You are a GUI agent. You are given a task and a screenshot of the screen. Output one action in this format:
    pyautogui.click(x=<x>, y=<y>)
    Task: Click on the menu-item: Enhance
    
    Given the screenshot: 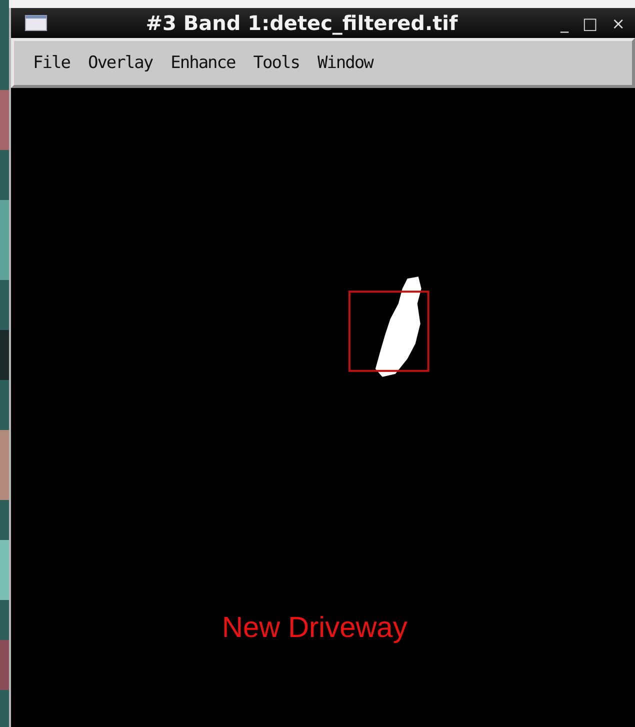 What is the action you would take?
    pyautogui.click(x=203, y=63)
    